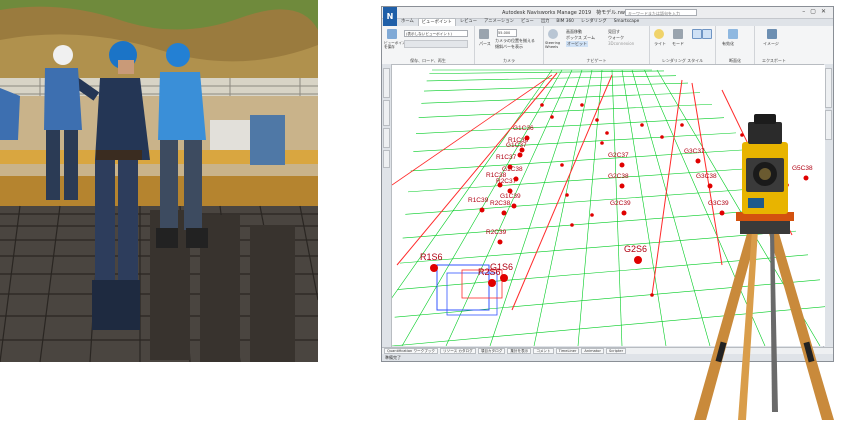 This screenshot has height=424, width=857. I want to click on tab-bim360: BIM 360, so click(565, 22).